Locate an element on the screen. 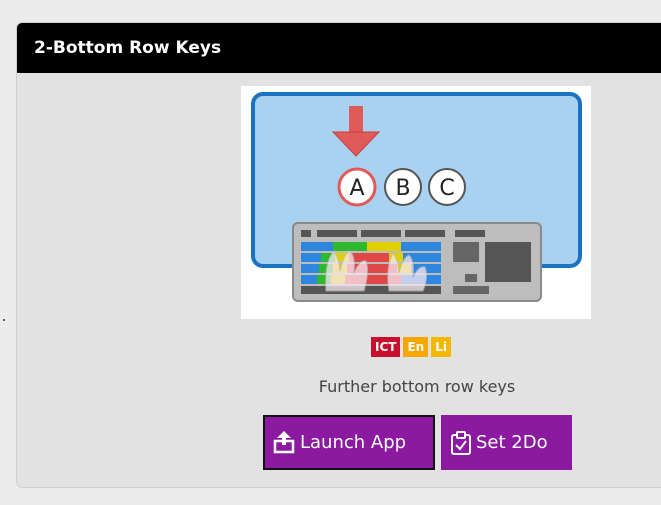  badge-ict: ICT is located at coordinates (386, 347).